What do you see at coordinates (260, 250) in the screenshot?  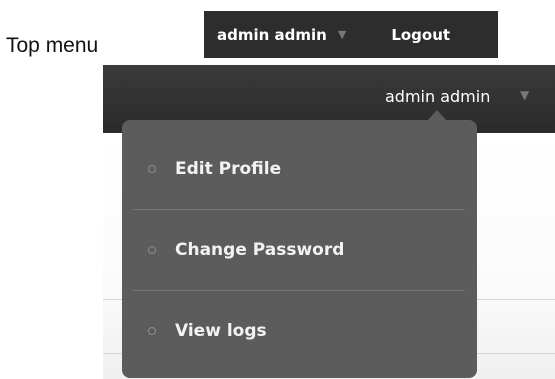 I see `menu-item-label: Change Password` at bounding box center [260, 250].